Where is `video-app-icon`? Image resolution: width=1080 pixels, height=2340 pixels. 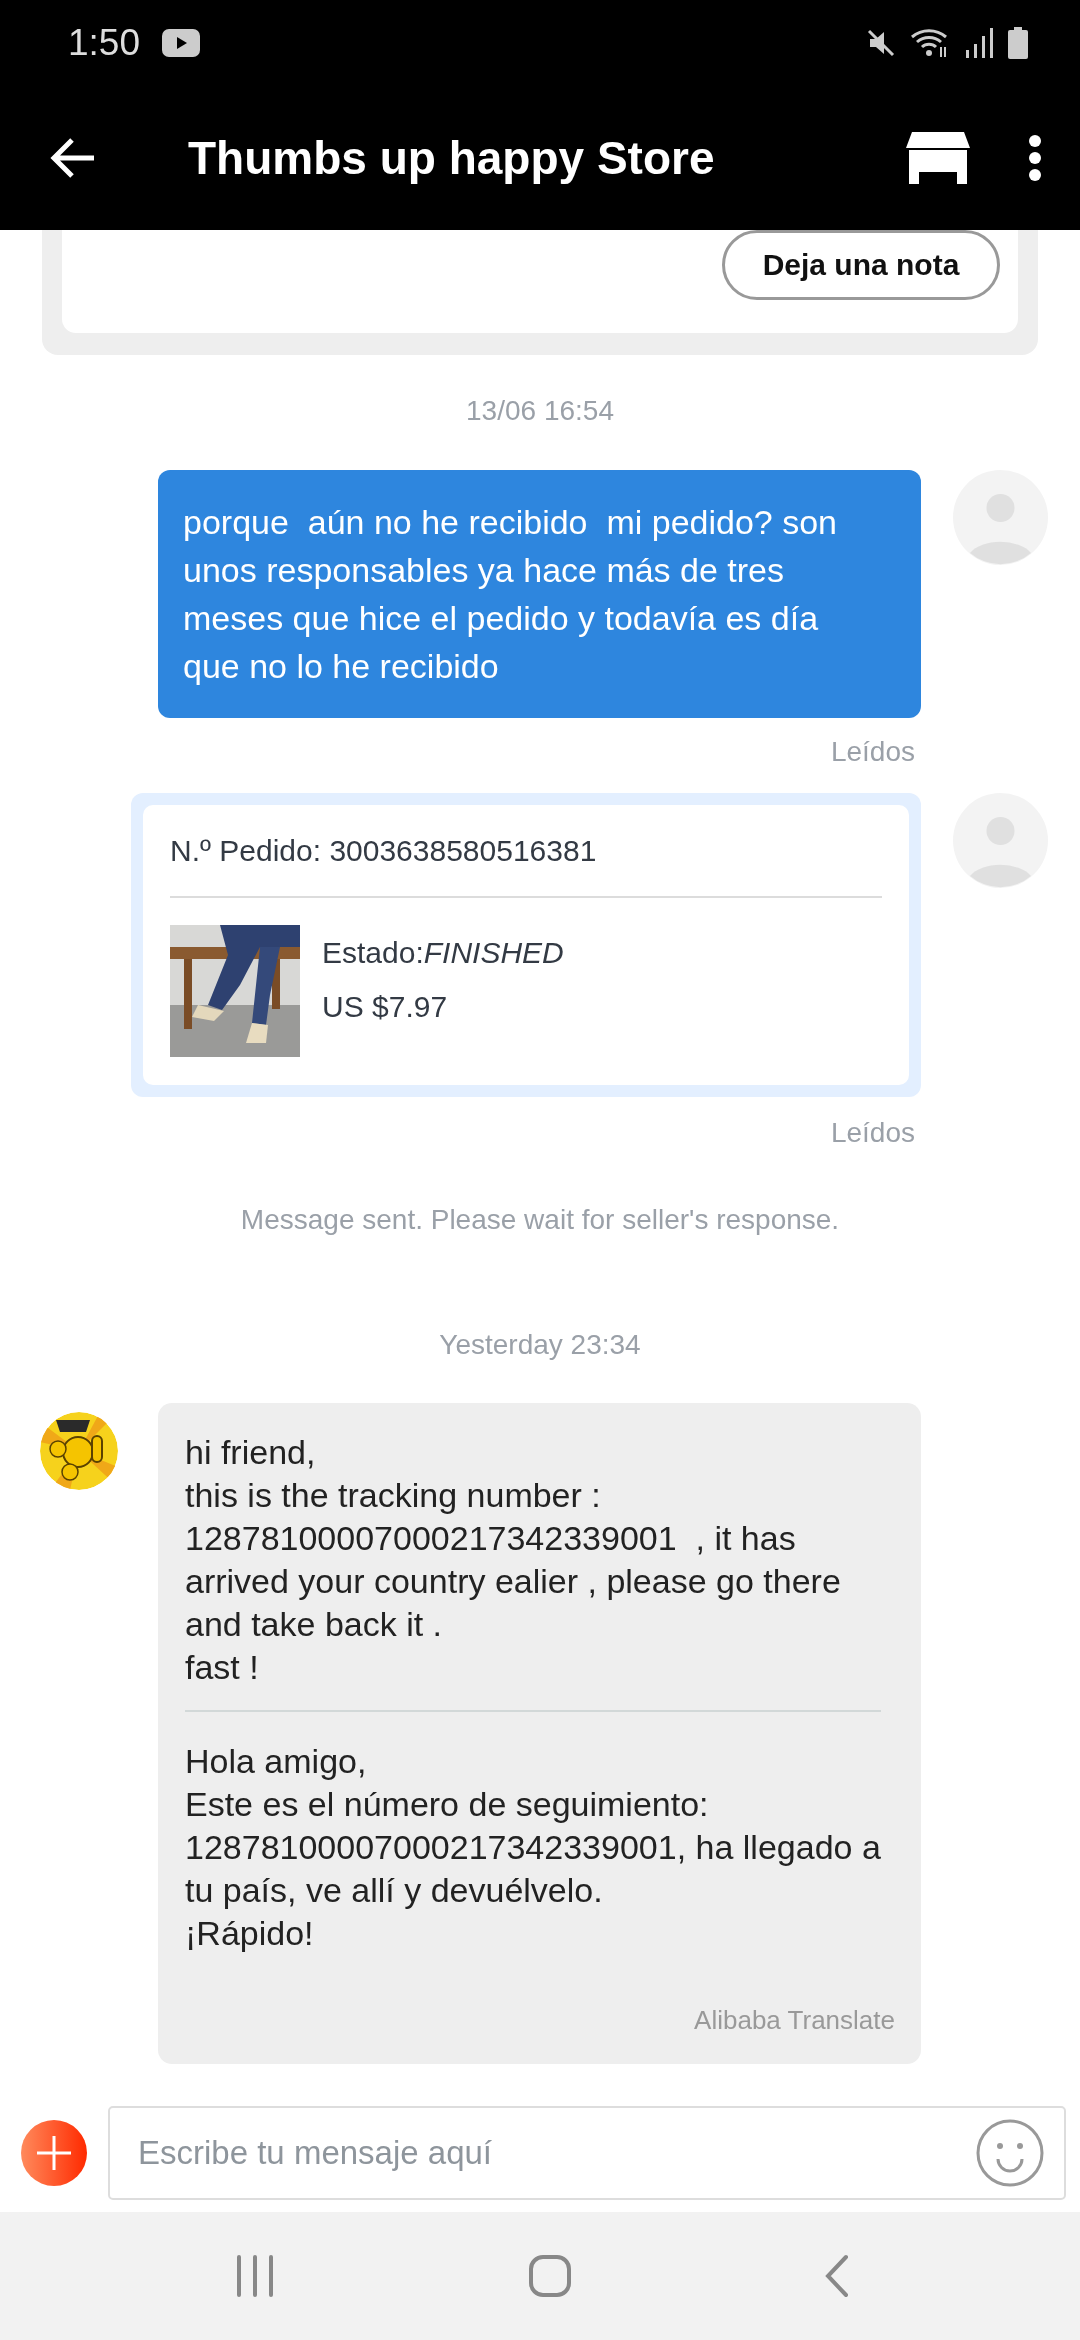
video-app-icon is located at coordinates (181, 42).